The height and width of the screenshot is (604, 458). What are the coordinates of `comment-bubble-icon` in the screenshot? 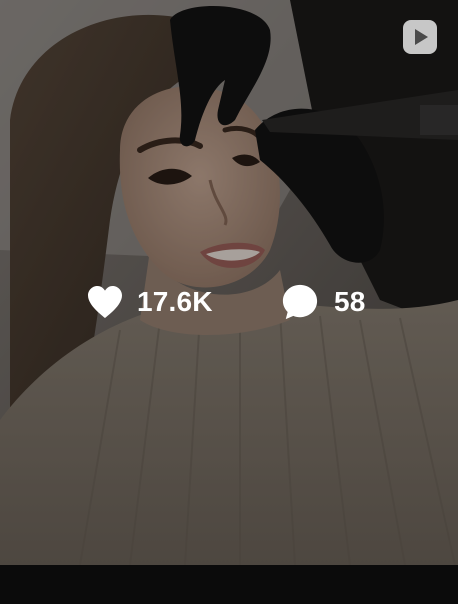 It's located at (300, 302).